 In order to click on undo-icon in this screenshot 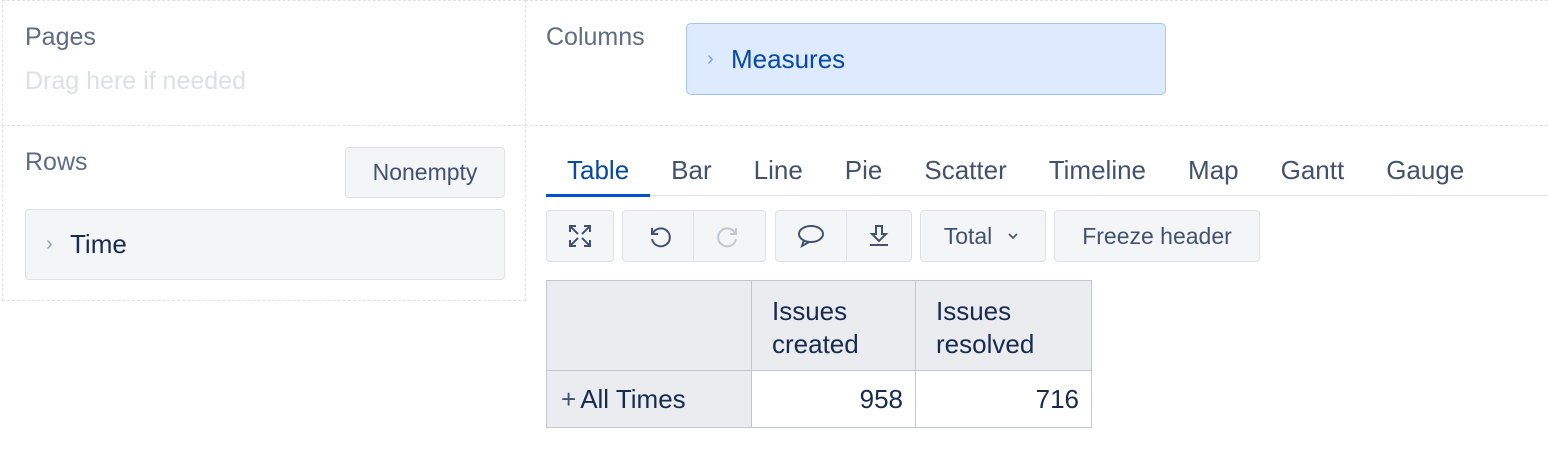, I will do `click(661, 237)`.